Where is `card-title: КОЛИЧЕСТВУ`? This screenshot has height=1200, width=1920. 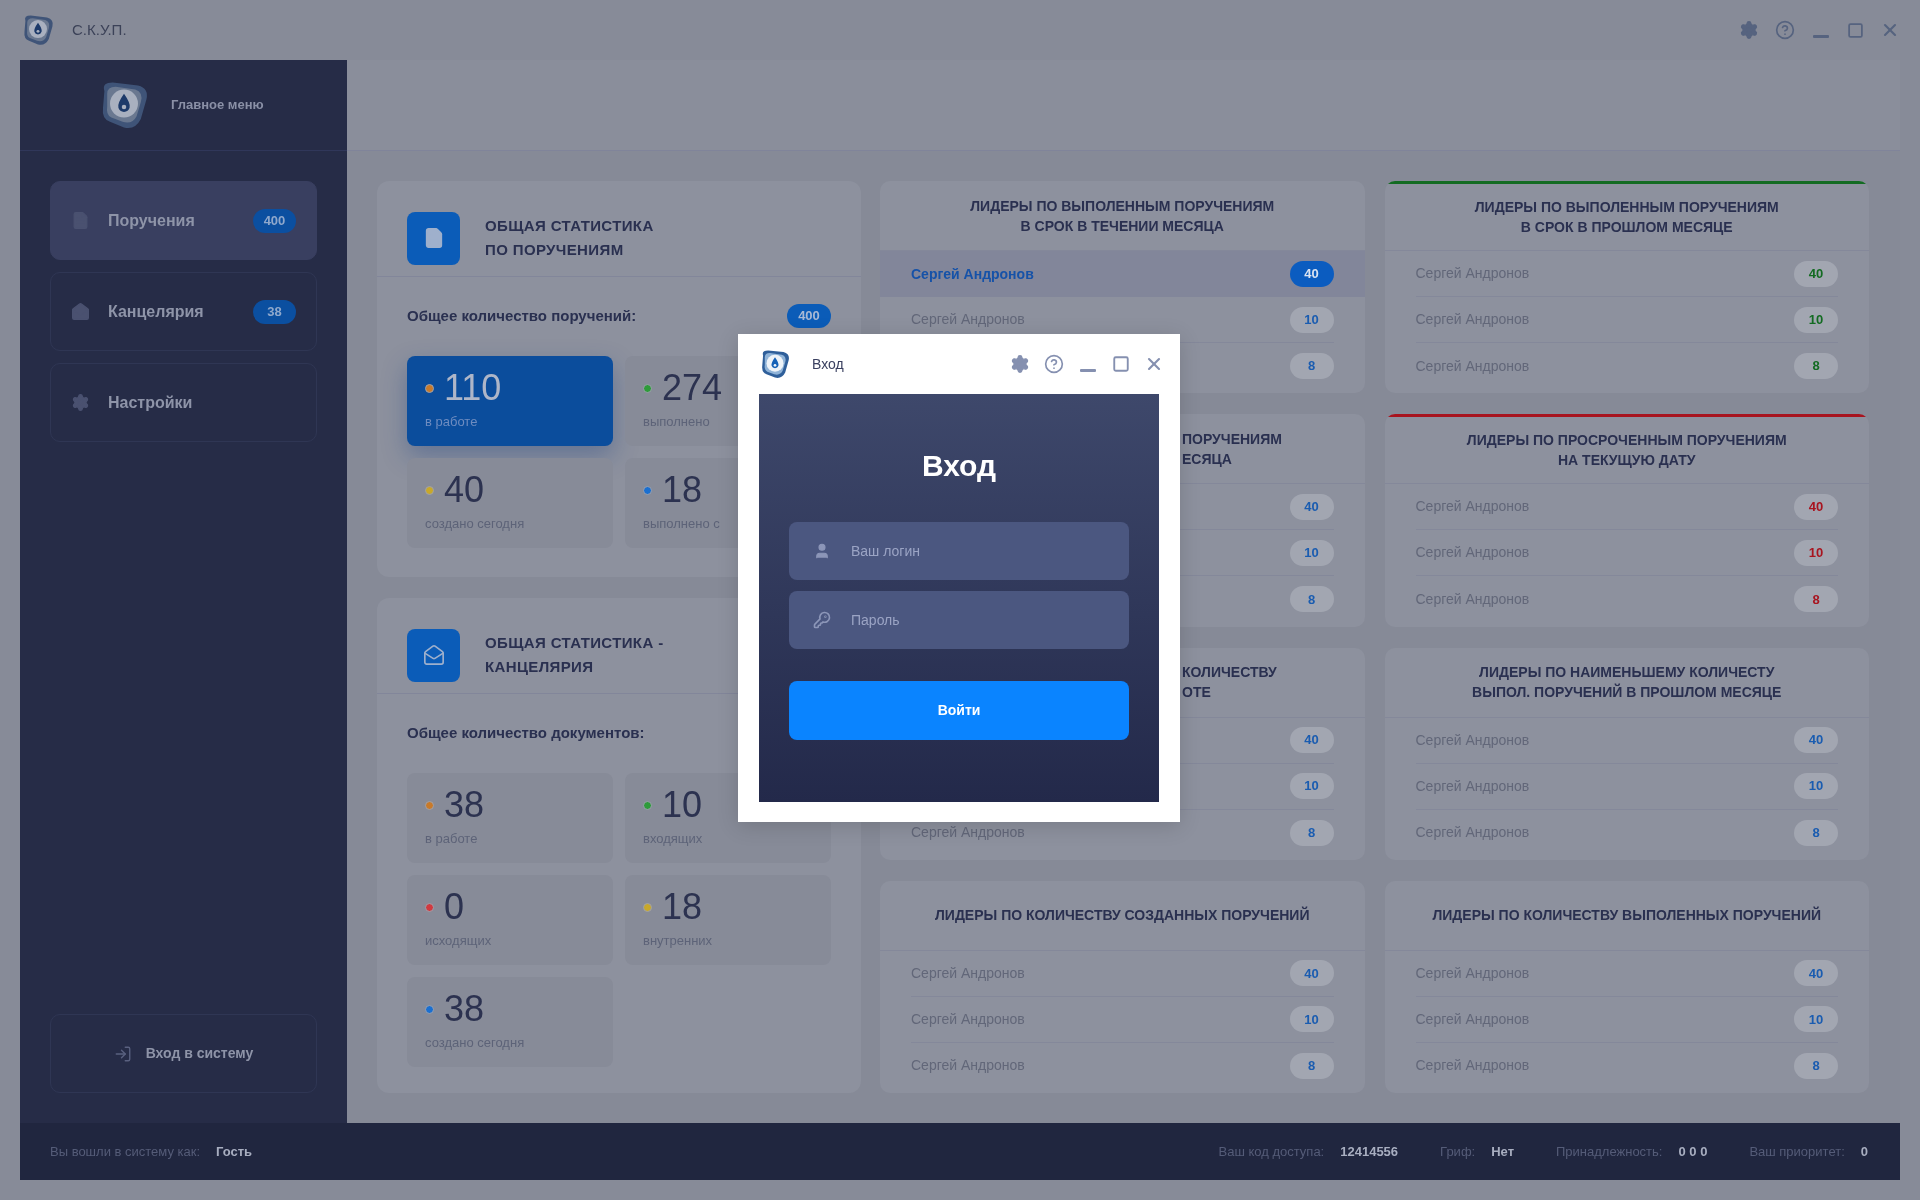
card-title: КОЛИЧЕСТВУ is located at coordinates (1229, 672).